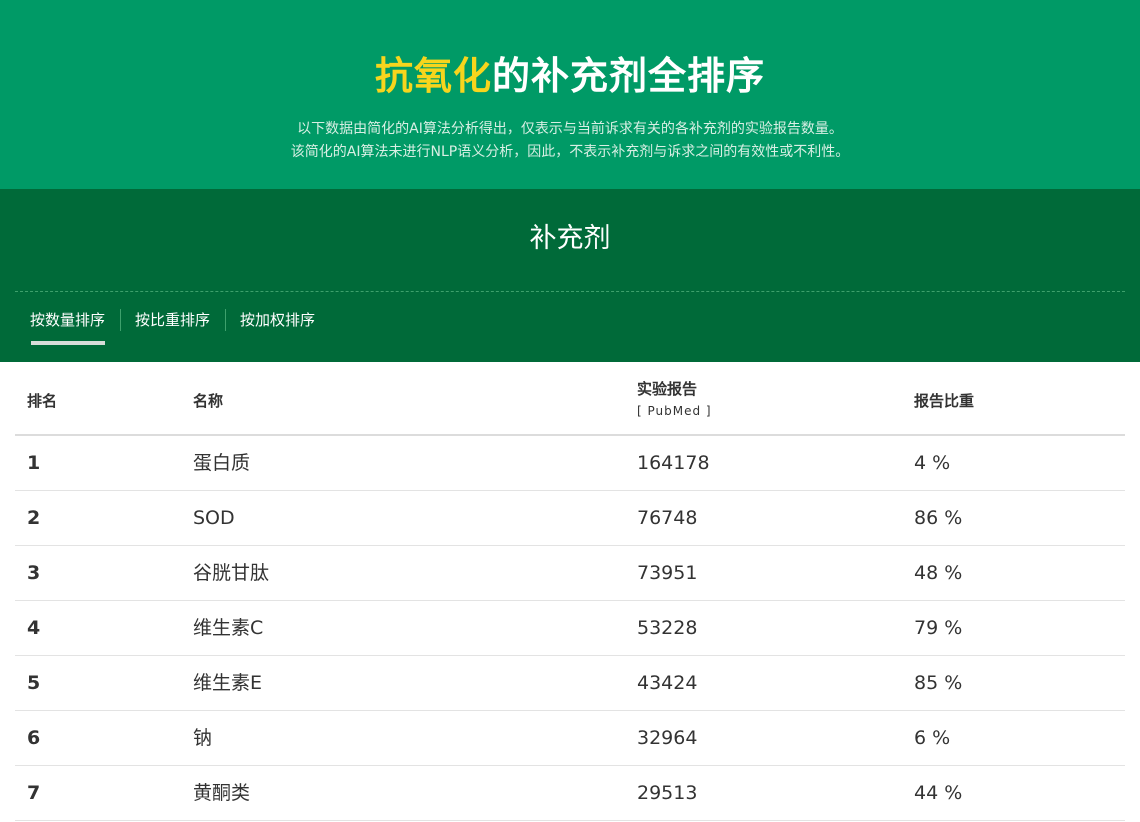 This screenshot has width=1140, height=822. What do you see at coordinates (34, 518) in the screenshot?
I see `cell-rank: 2` at bounding box center [34, 518].